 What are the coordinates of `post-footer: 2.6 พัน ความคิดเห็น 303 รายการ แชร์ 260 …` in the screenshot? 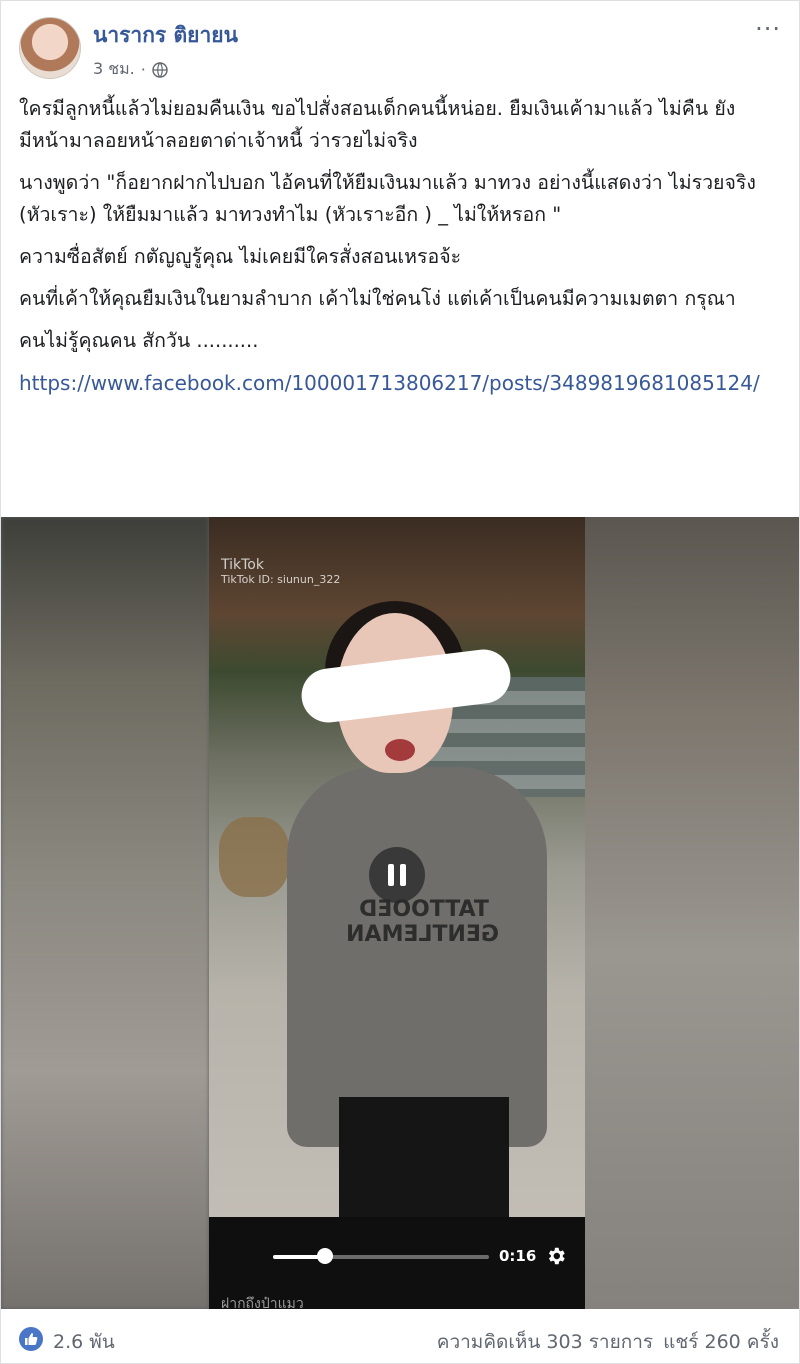 It's located at (400, 1340).